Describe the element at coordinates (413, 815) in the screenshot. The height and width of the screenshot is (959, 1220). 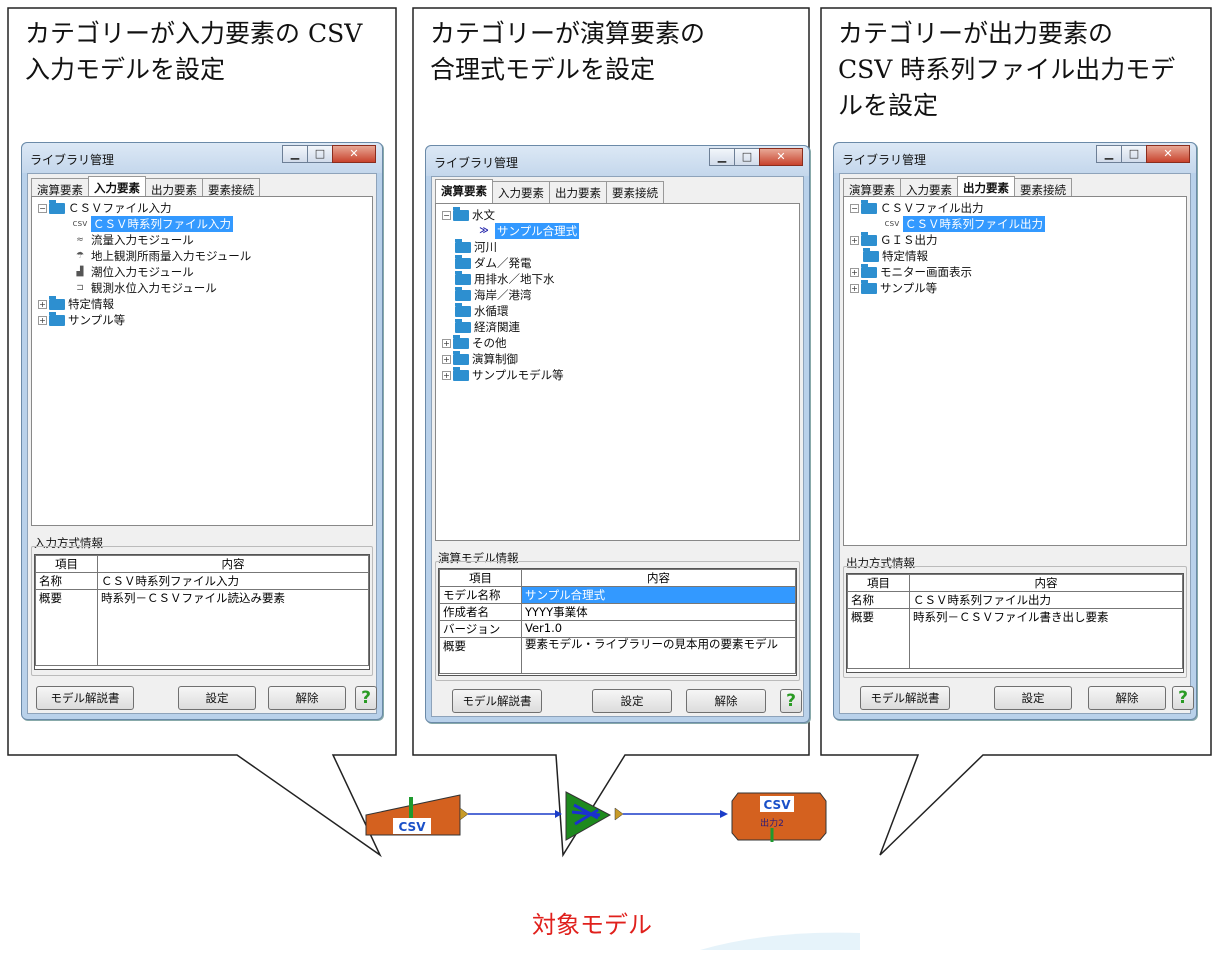
I see `csv-input-node: CSV` at that location.